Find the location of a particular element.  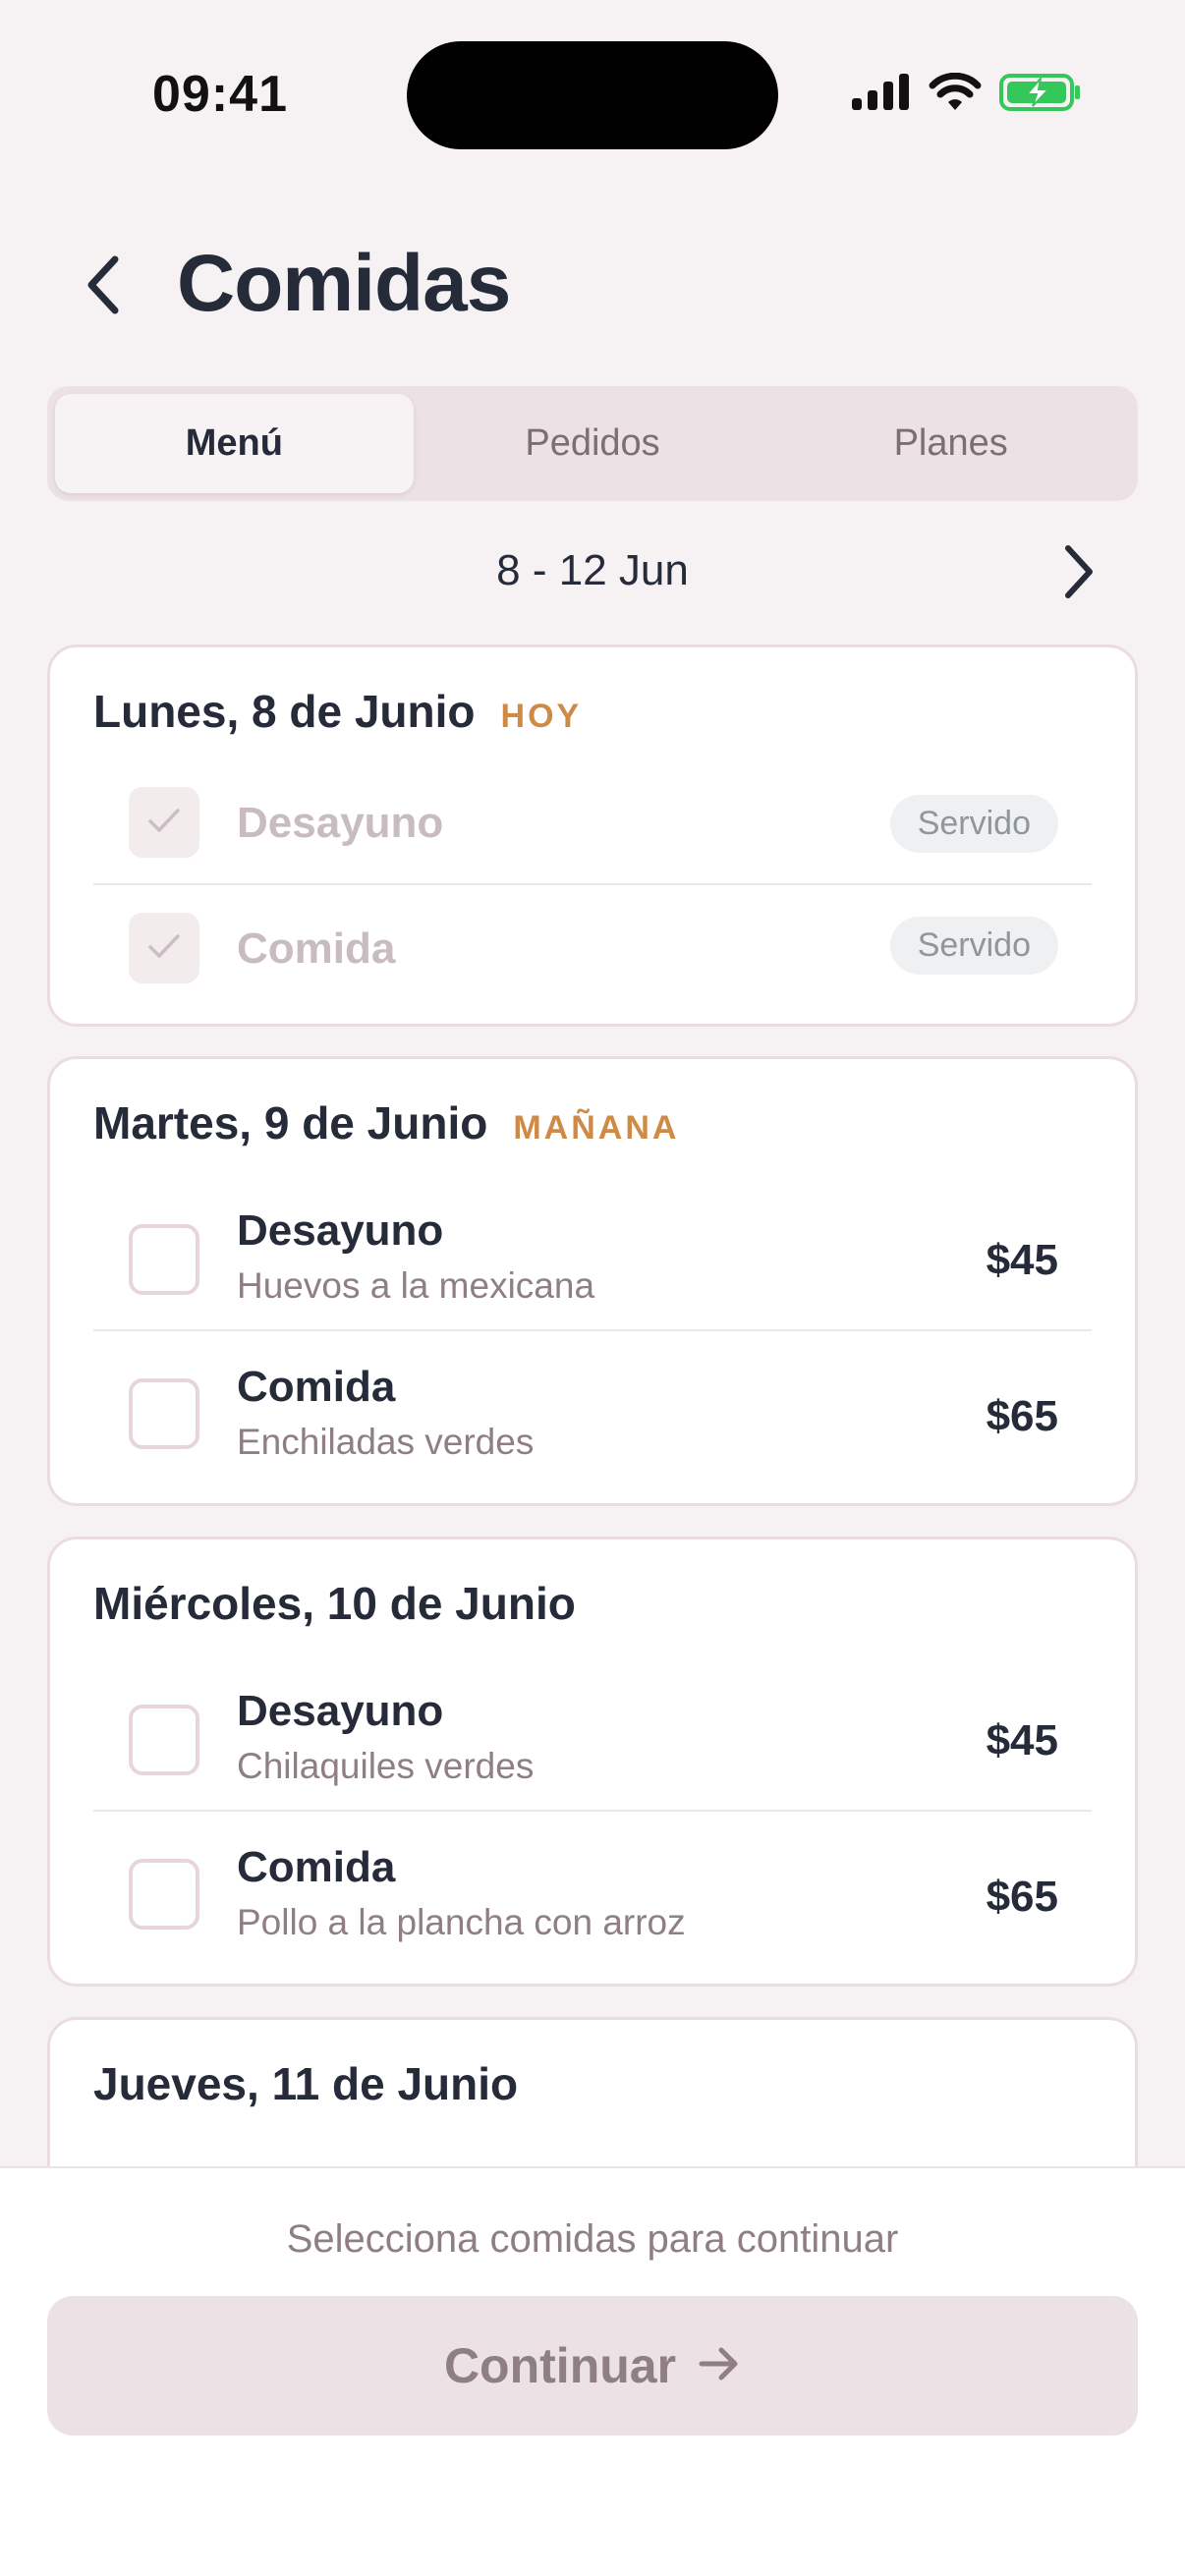

day-header: Lunes, 8 de Junio HOY is located at coordinates (338, 711).